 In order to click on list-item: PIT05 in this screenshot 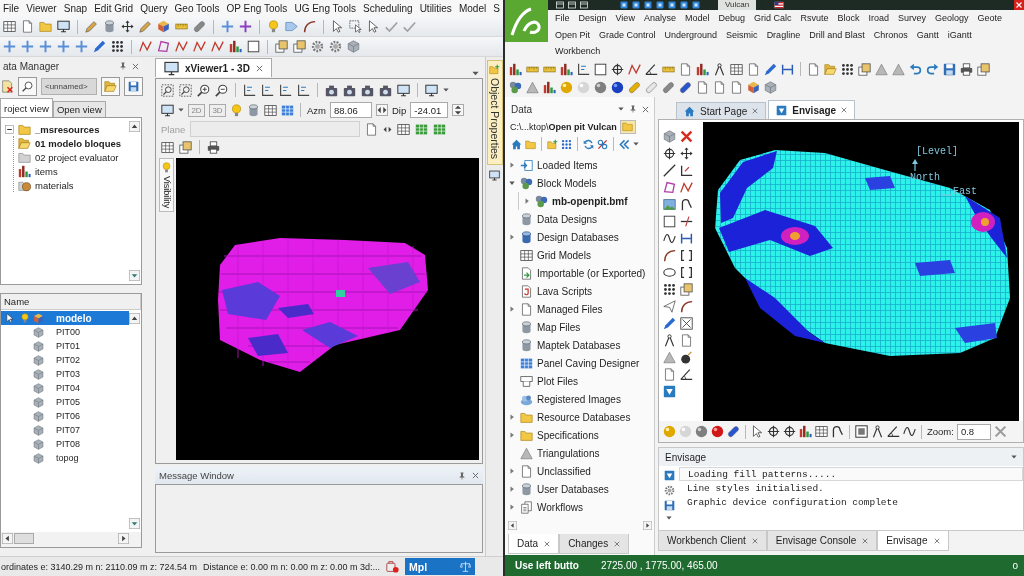, I will do `click(65, 402)`.